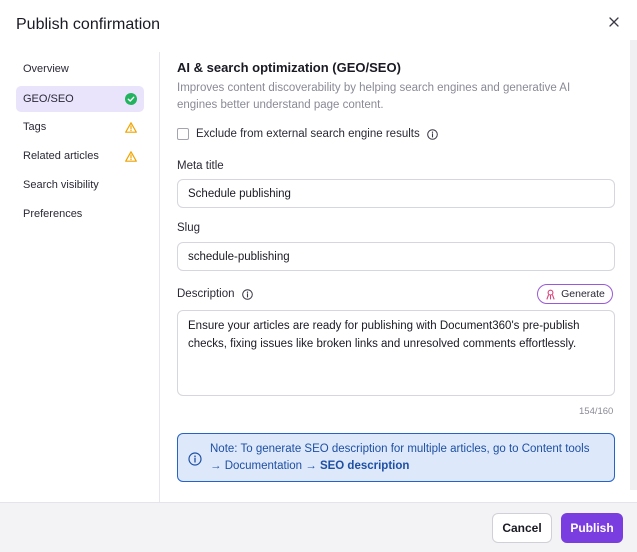 This screenshot has width=637, height=552. What do you see at coordinates (46, 69) in the screenshot?
I see `sidebar-item-label: Overview` at bounding box center [46, 69].